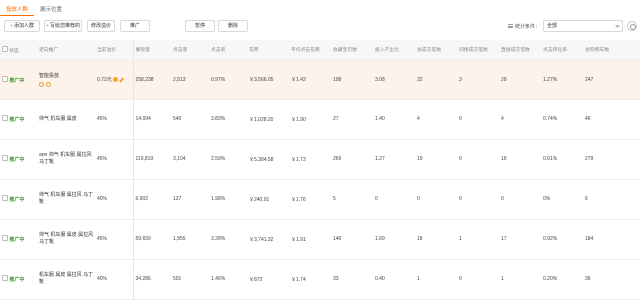 The height and width of the screenshot is (302, 640). What do you see at coordinates (562, 50) in the screenshot?
I see `col-header-cvr: 点击转化率` at bounding box center [562, 50].